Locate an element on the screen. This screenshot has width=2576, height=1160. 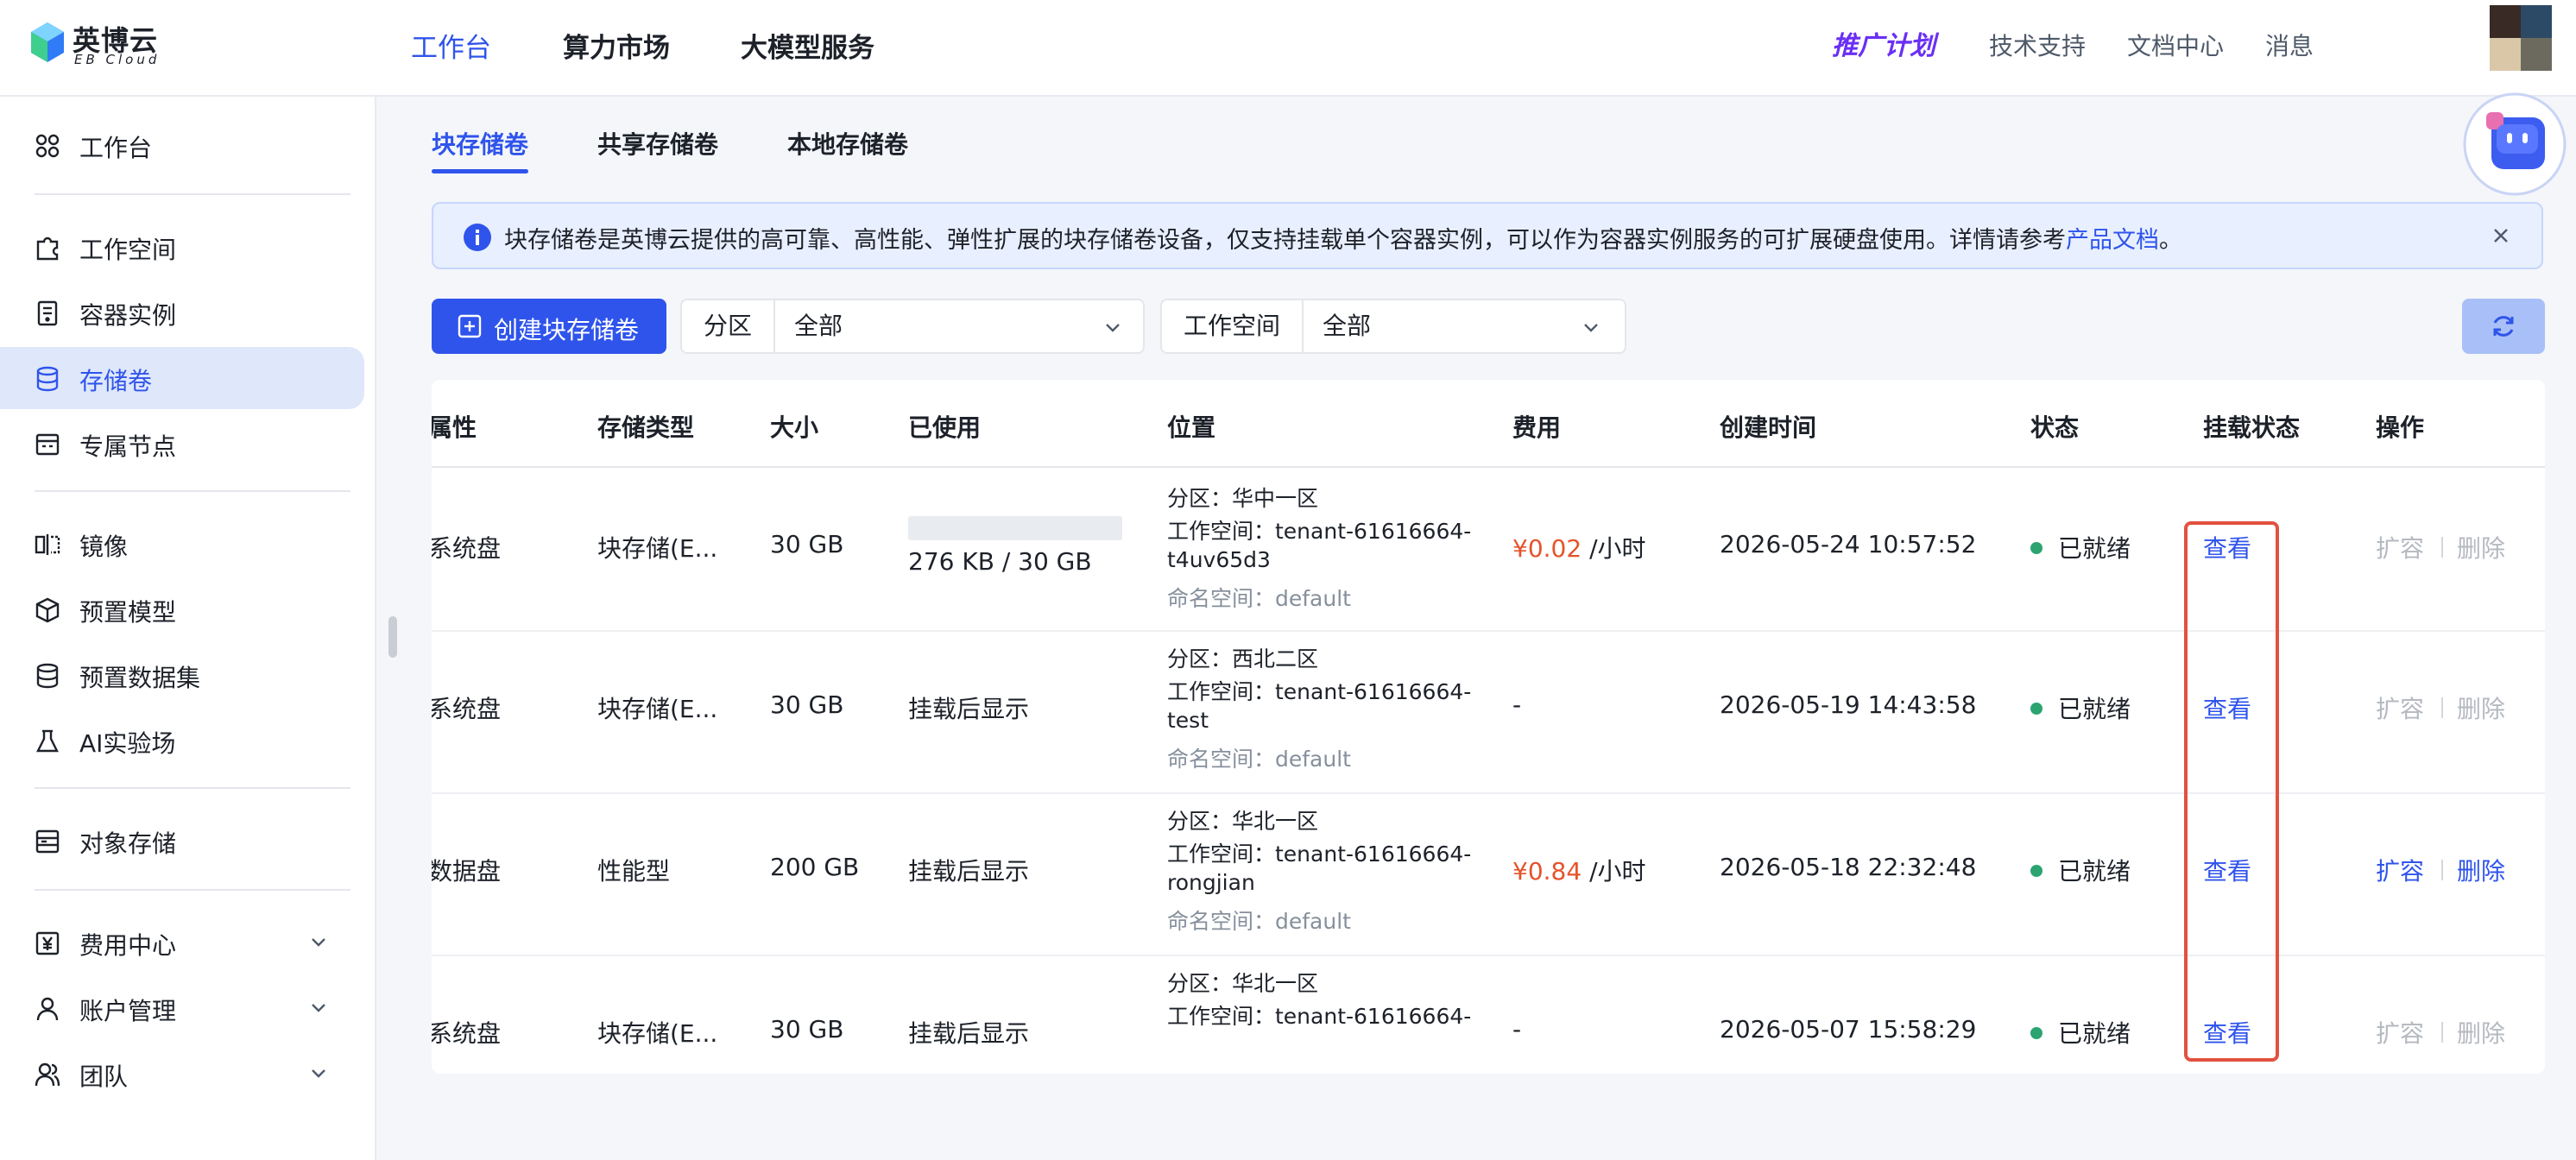
zone-filter-value: 全部 is located at coordinates (818, 326).